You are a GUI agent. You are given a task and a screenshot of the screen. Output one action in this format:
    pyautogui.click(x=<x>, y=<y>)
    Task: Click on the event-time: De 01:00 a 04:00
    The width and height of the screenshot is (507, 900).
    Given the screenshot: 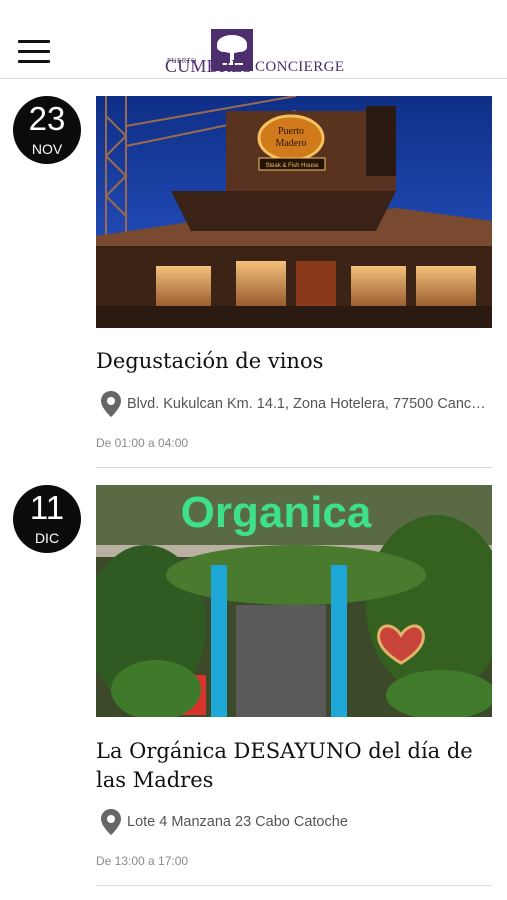 What is the action you would take?
    pyautogui.click(x=142, y=443)
    